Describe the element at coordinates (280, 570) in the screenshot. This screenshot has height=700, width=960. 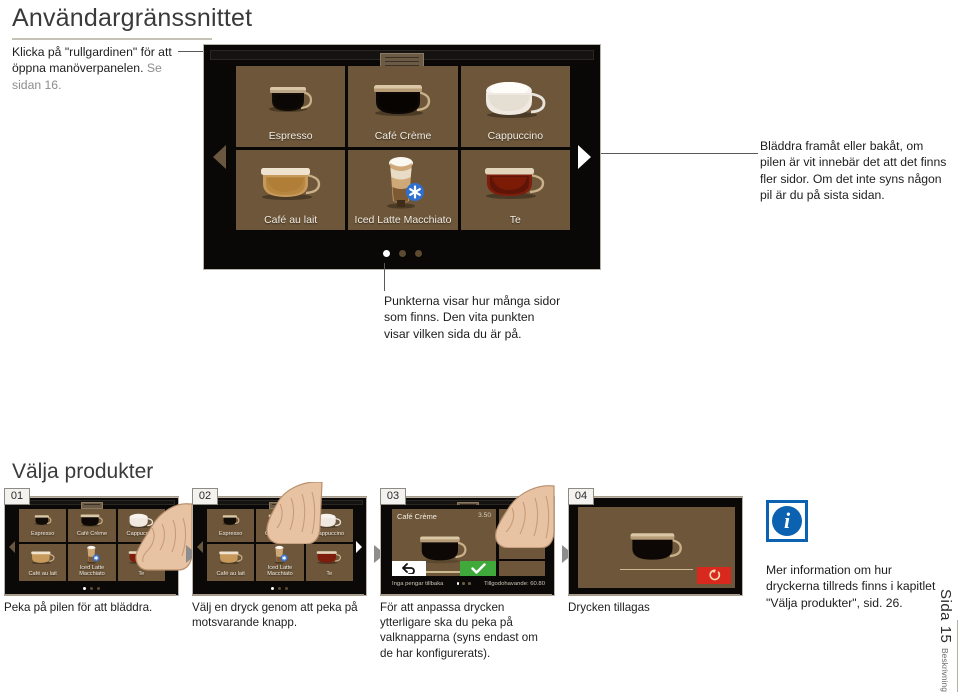
I see `product-label: Iced Latte Macchiato` at that location.